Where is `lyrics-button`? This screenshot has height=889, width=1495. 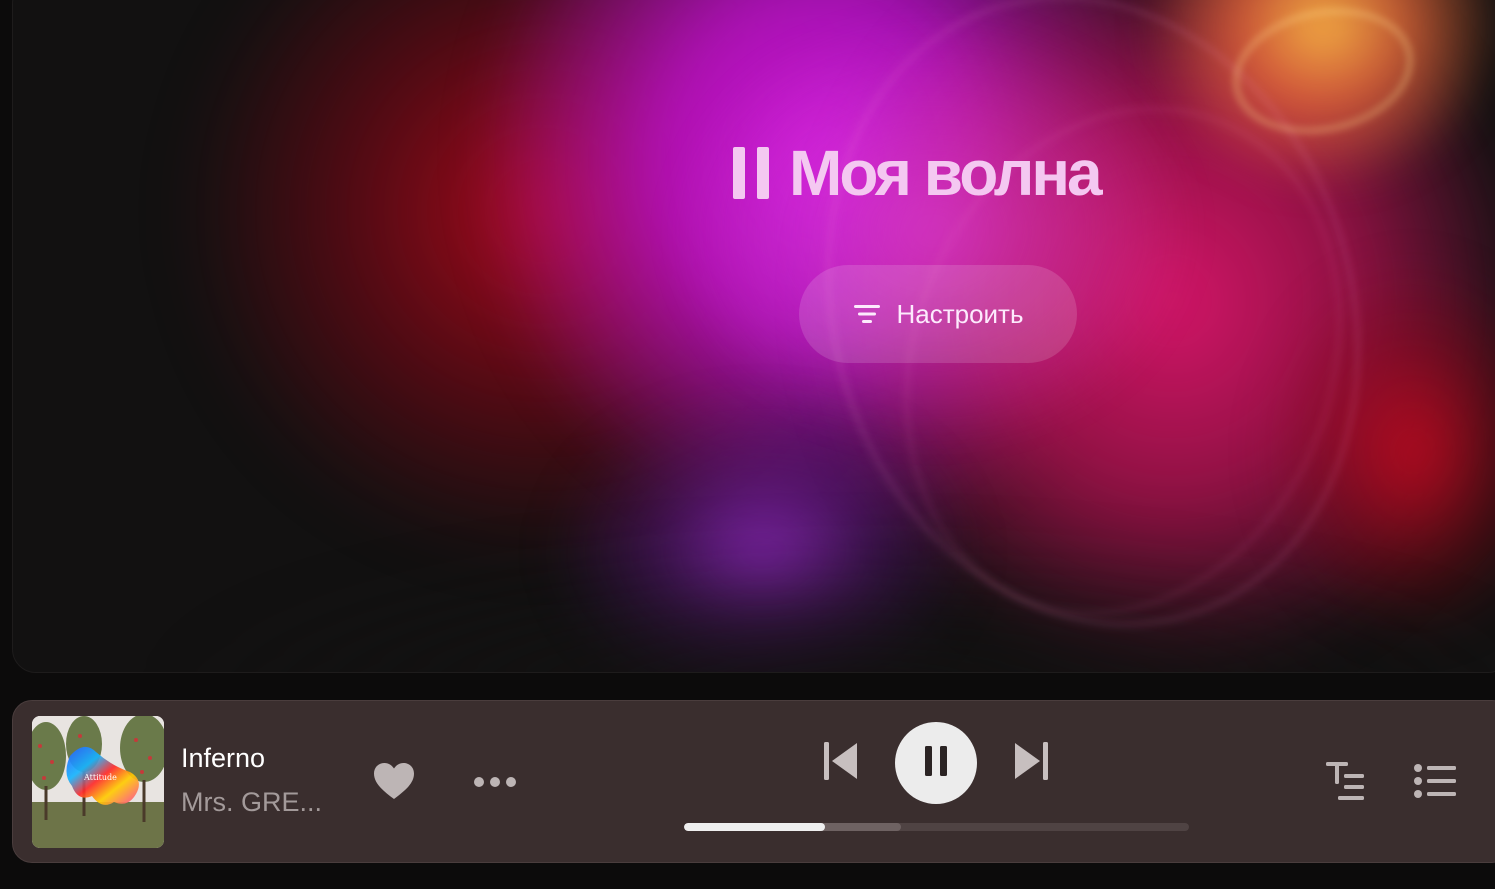
lyrics-button is located at coordinates (1345, 783).